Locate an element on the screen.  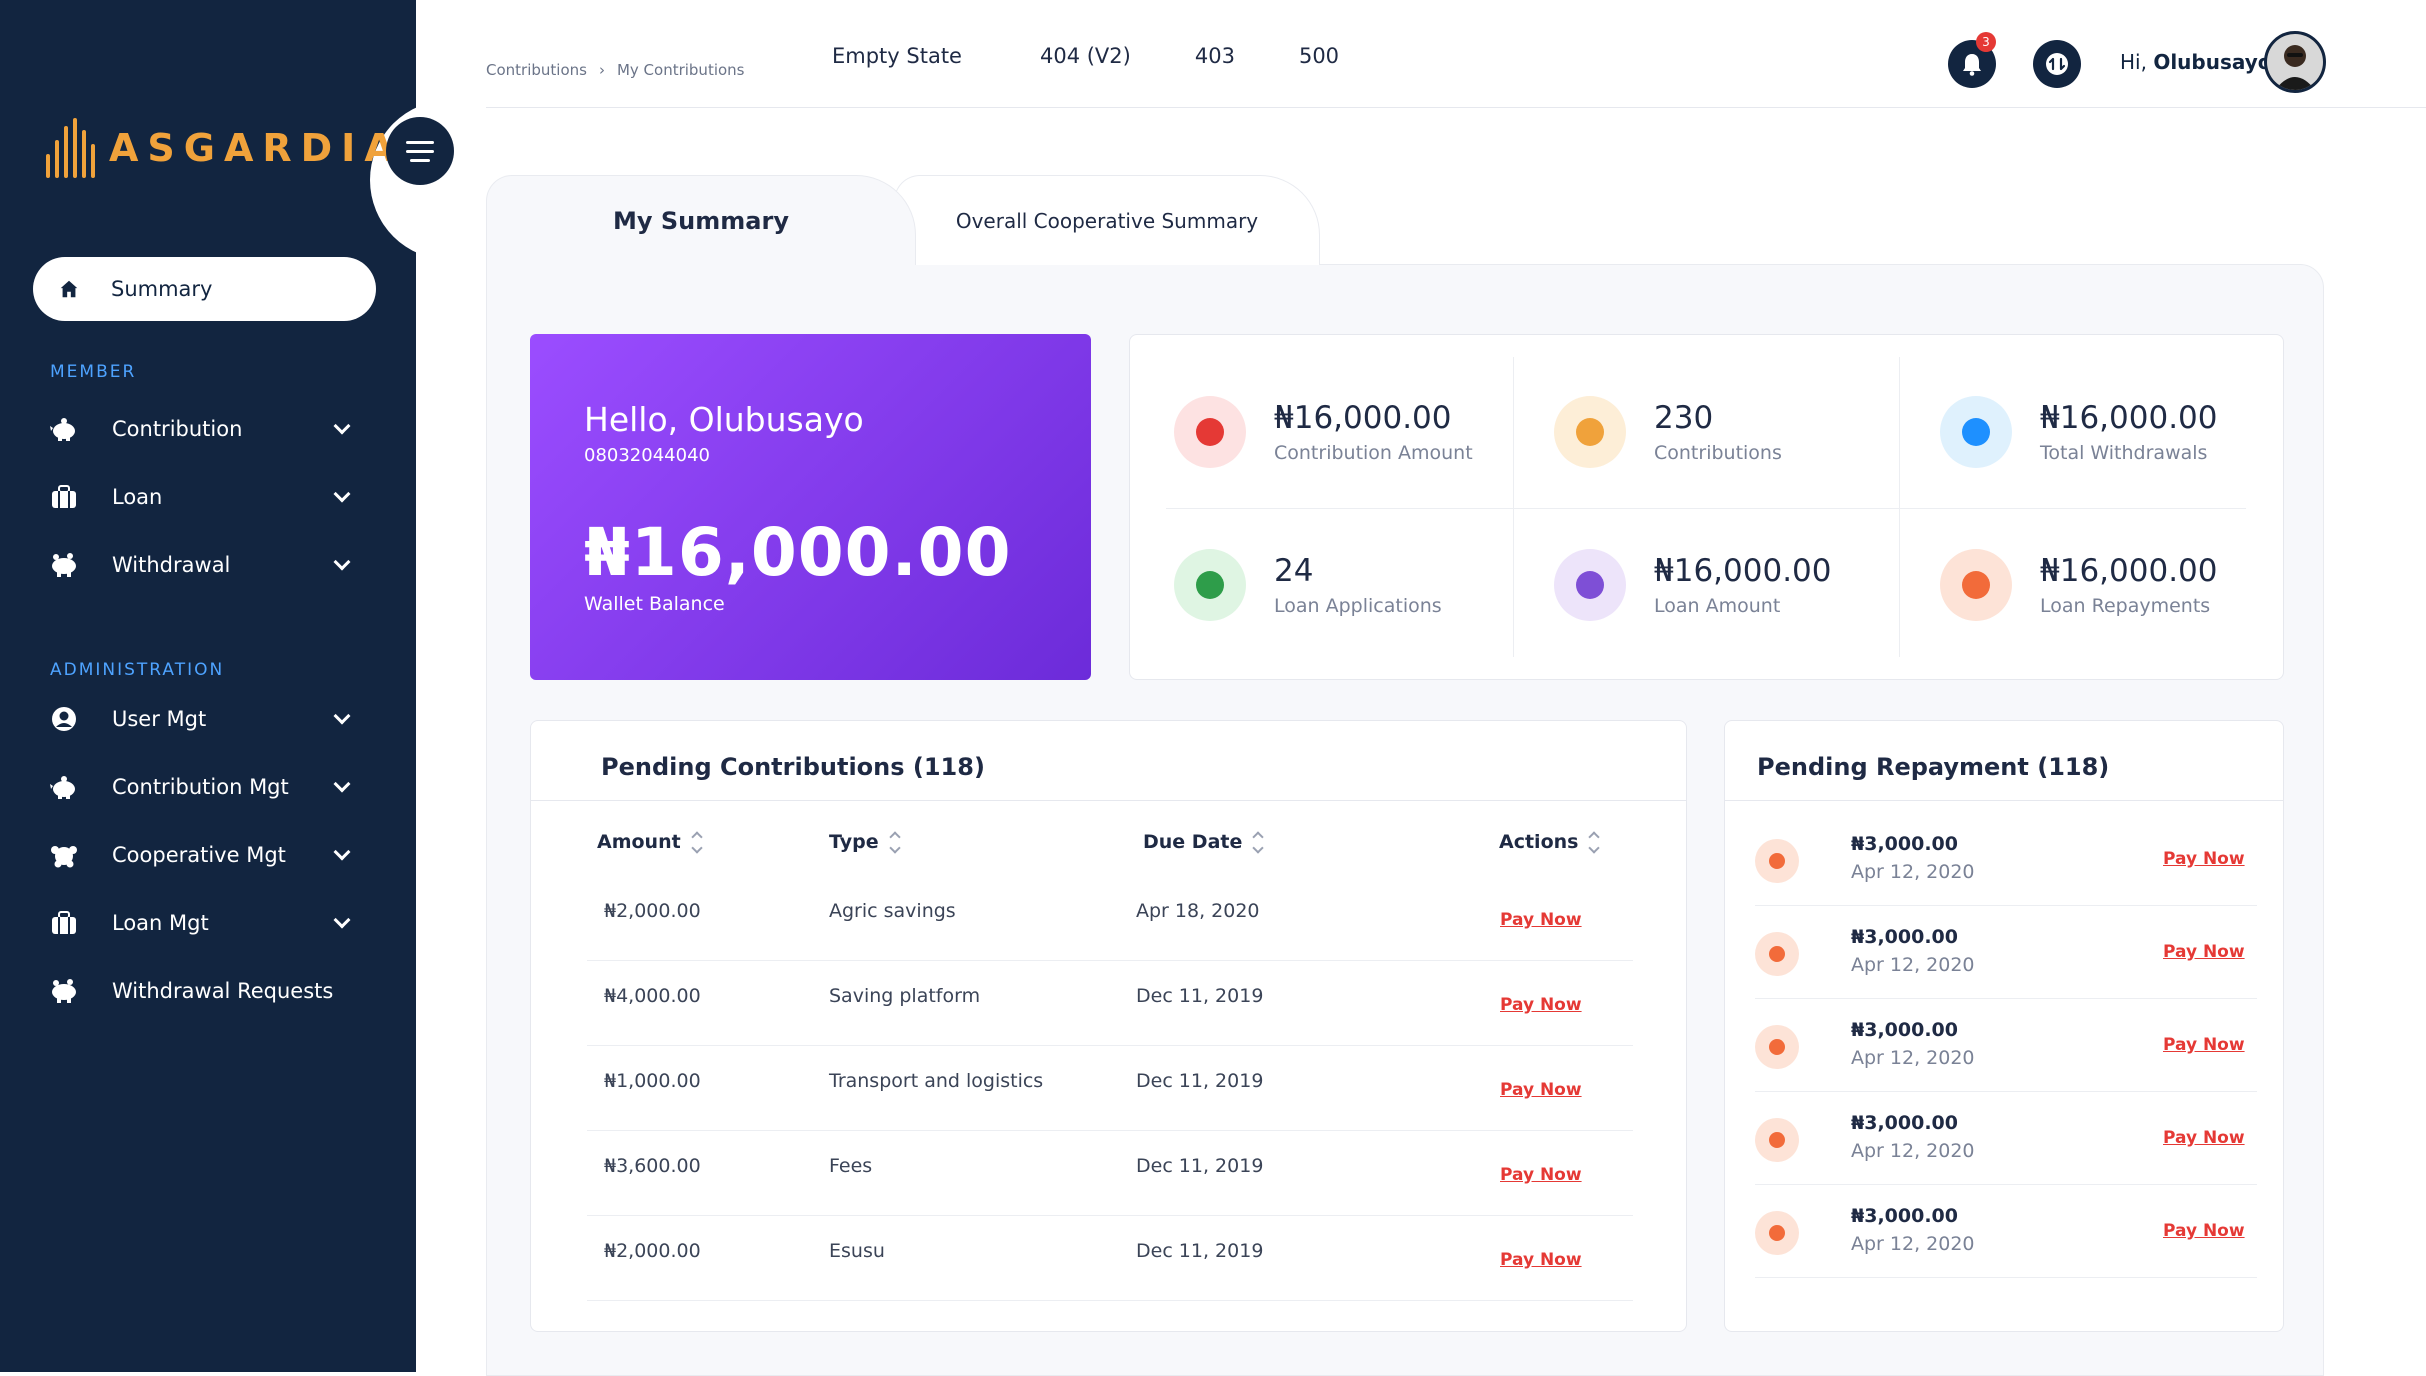
tab-overall-cooperative-summary: Overall Cooperative Summary is located at coordinates (1107, 220).